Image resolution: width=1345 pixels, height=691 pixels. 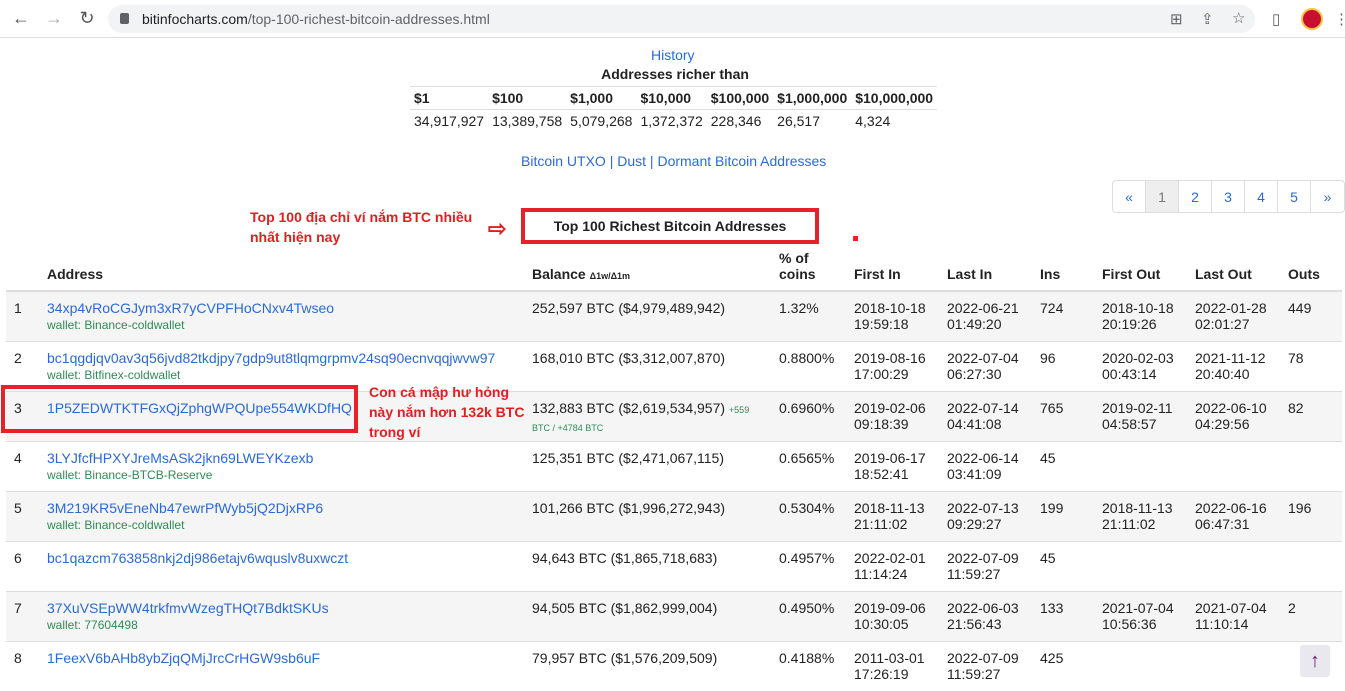 I want to click on last-out-date: 2022-01-28, so click(x=1231, y=308).